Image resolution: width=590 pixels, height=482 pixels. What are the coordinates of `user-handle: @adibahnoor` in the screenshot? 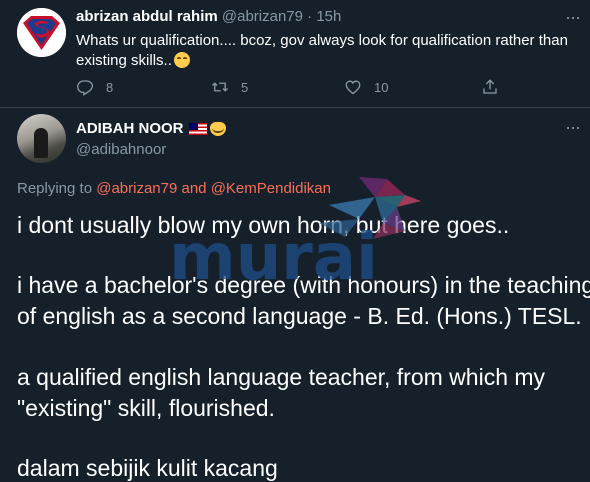 It's located at (121, 149).